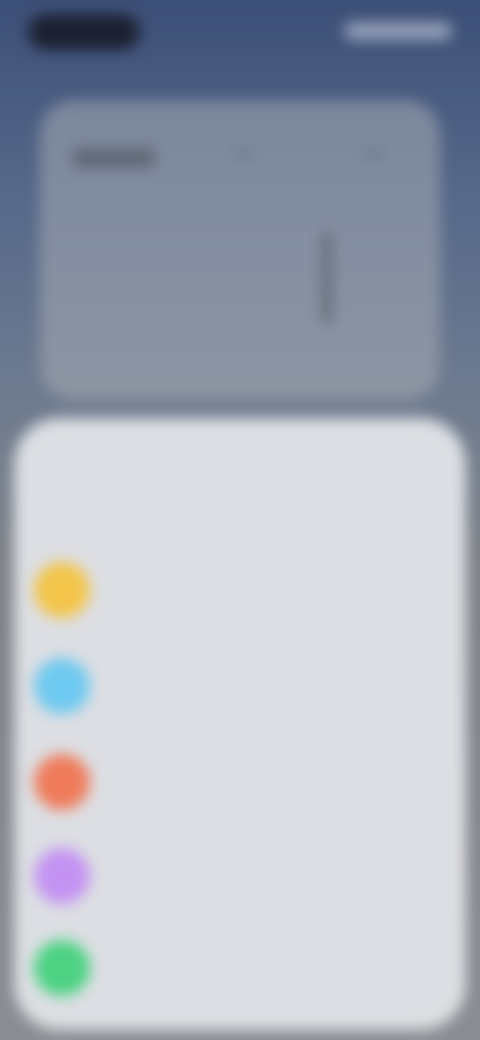  What do you see at coordinates (62, 968) in the screenshot?
I see `green-circle-icon` at bounding box center [62, 968].